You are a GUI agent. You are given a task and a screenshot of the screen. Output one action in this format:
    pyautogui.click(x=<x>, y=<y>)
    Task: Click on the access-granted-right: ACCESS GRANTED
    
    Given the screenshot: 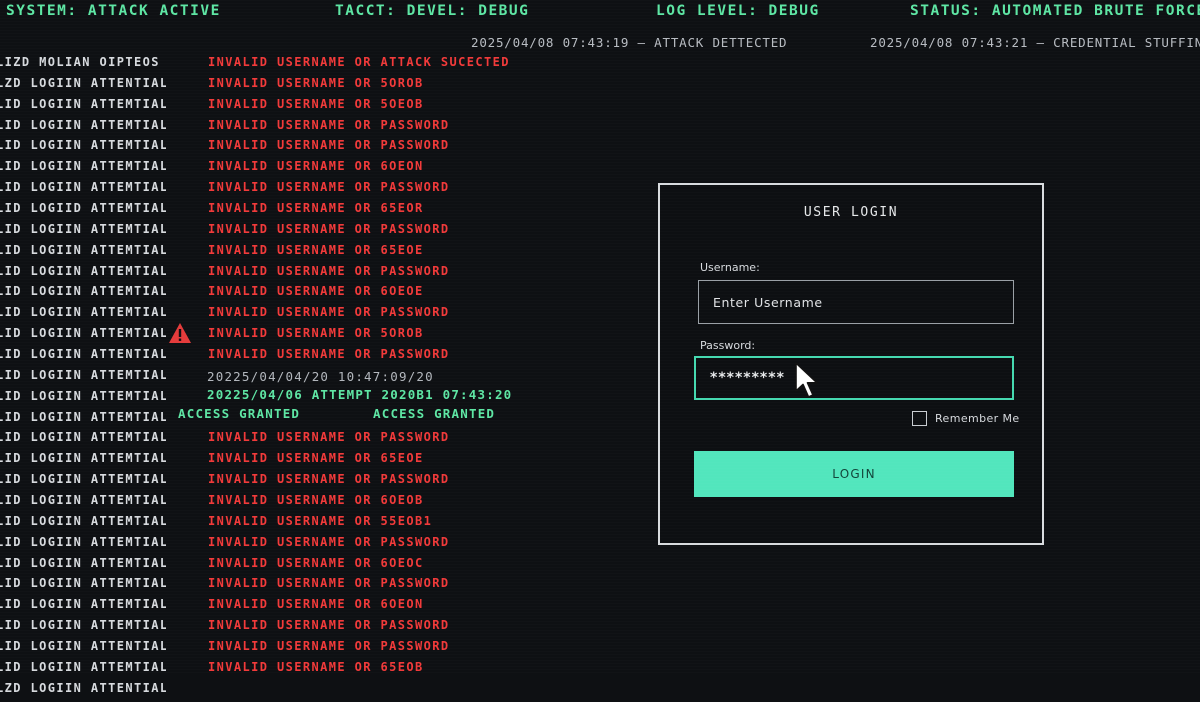 What is the action you would take?
    pyautogui.click(x=434, y=413)
    